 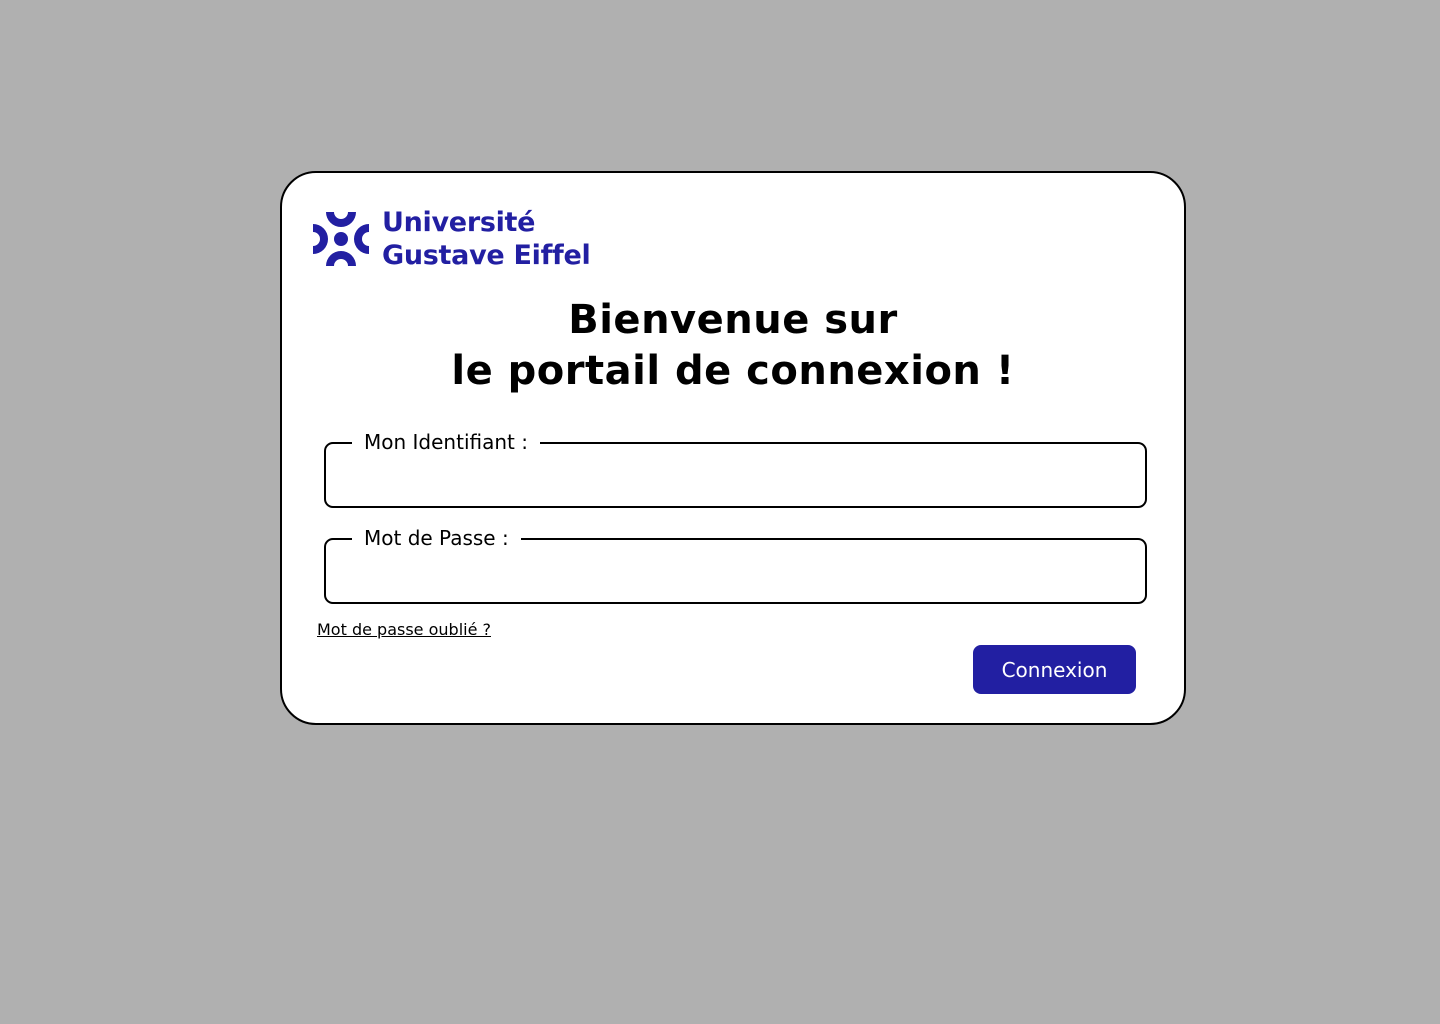 I want to click on university-logo: Université Gustave Eiffel, so click(x=451, y=239).